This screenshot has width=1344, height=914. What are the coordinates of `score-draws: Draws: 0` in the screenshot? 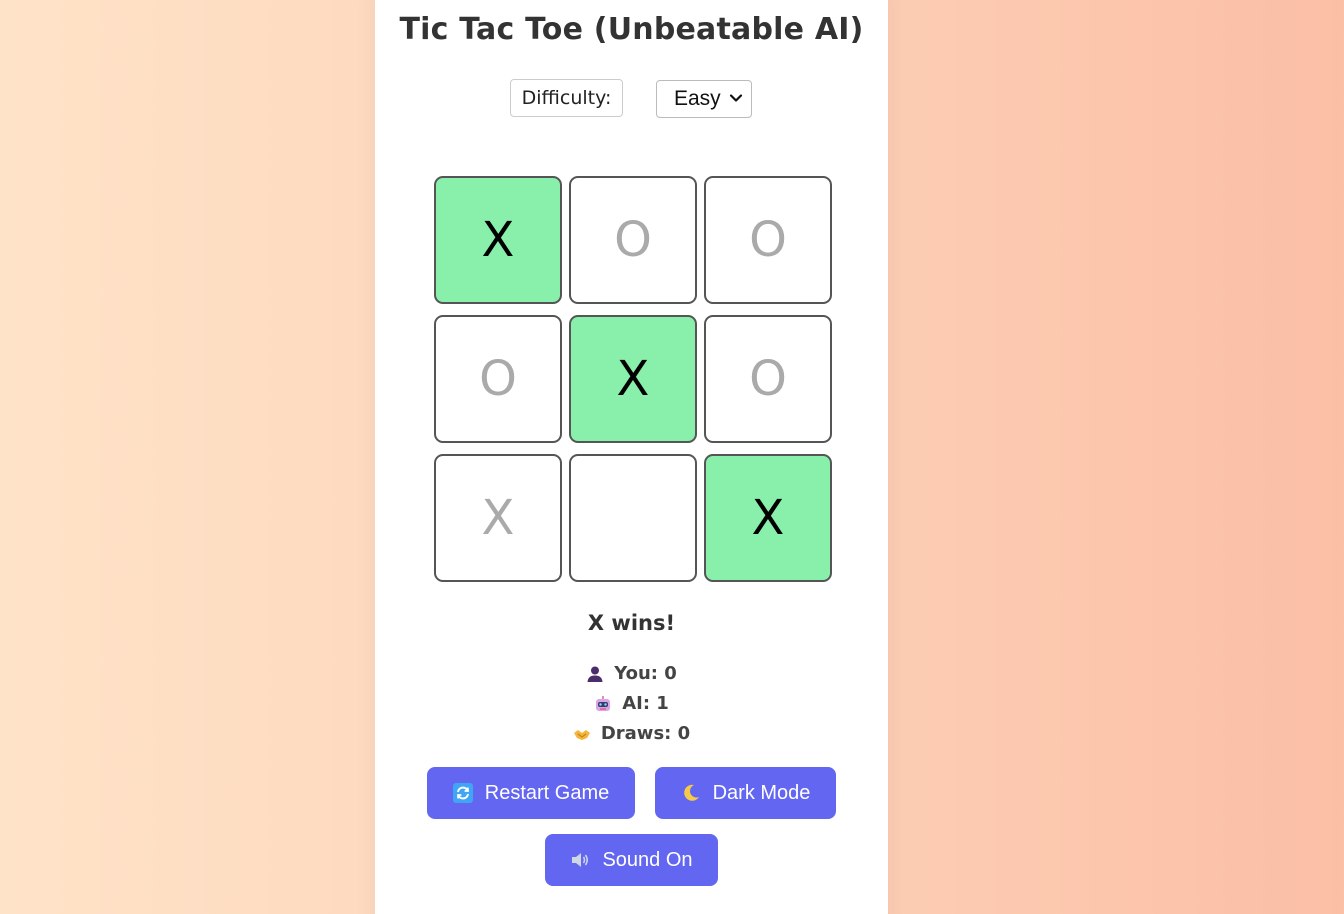 It's located at (631, 734).